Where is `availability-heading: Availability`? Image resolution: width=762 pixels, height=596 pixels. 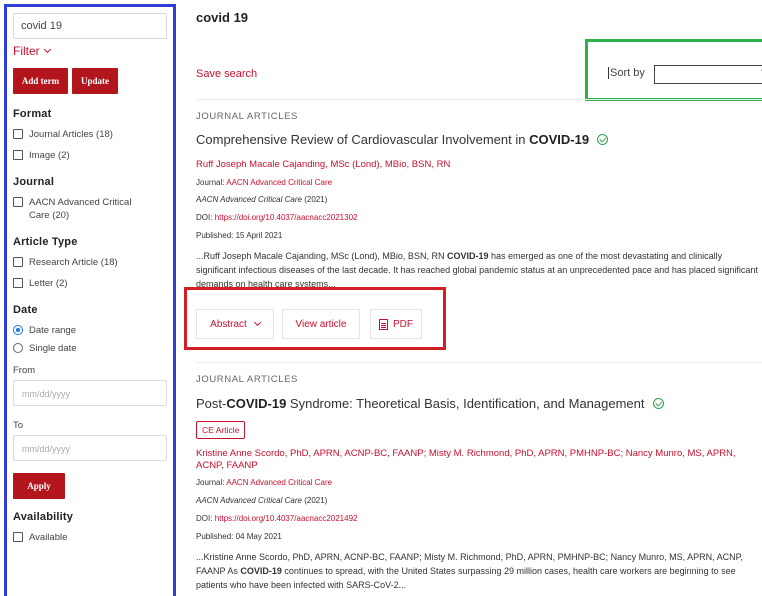 availability-heading: Availability is located at coordinates (43, 517).